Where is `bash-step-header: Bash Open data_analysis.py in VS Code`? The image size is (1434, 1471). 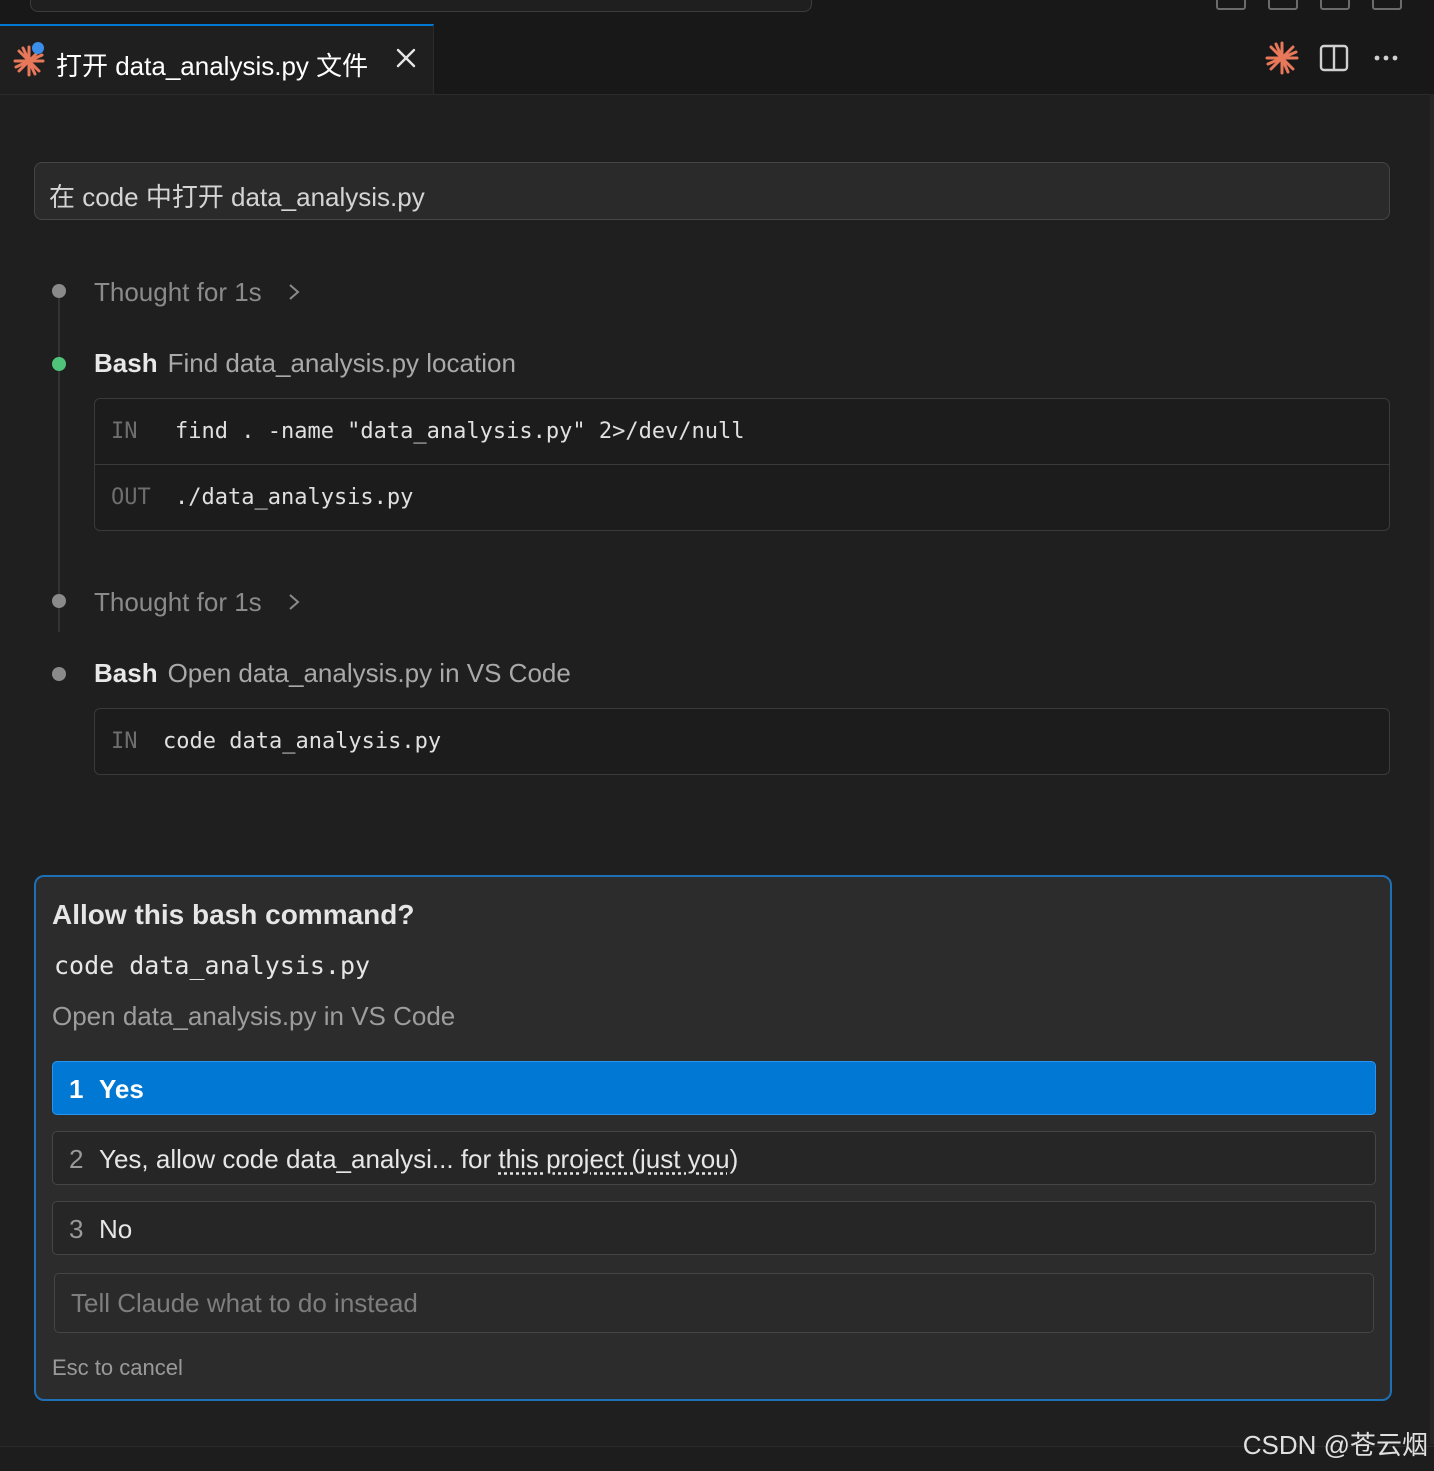
bash-step-header: Bash Open data_analysis.py in VS Code is located at coordinates (332, 673).